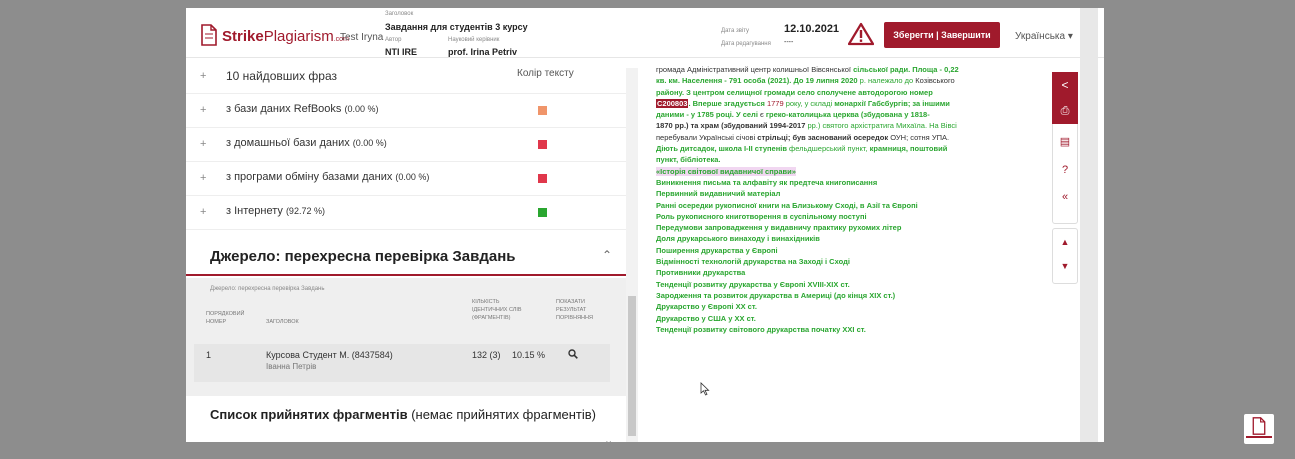 The width and height of the screenshot is (1295, 459). Describe the element at coordinates (741, 126) in the screenshot. I see `text: рр.) та храм (збудований 1994-2017` at that location.